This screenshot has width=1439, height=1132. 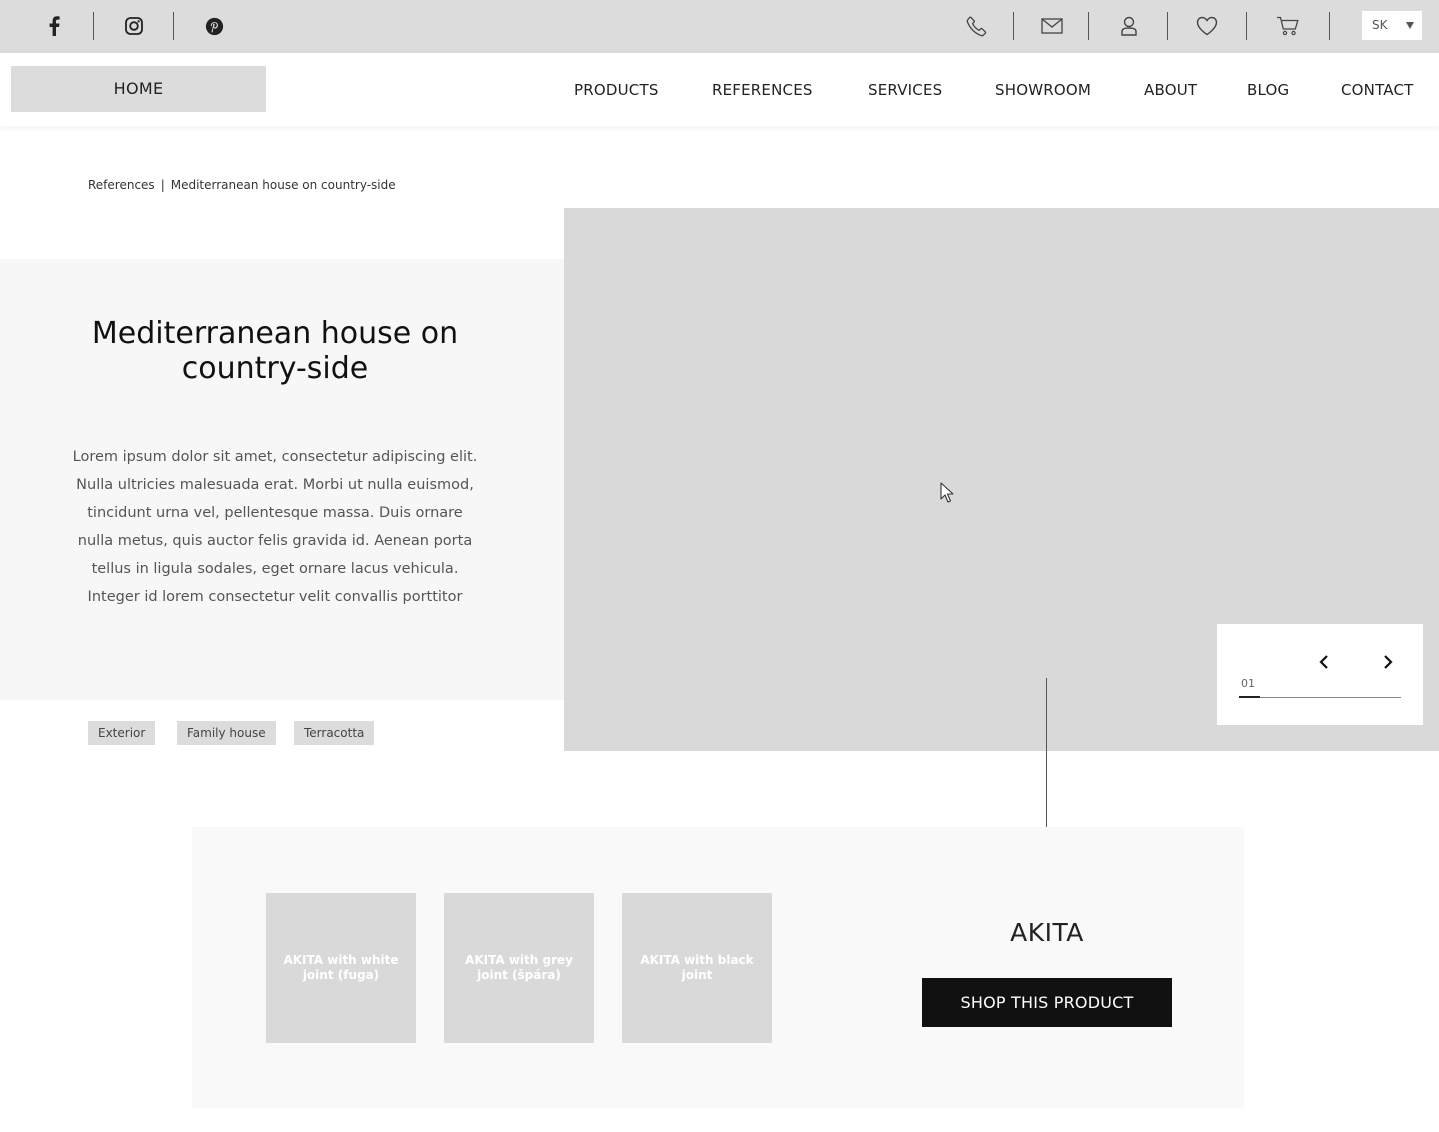 What do you see at coordinates (1320, 674) in the screenshot?
I see `gallery-controls: 01` at bounding box center [1320, 674].